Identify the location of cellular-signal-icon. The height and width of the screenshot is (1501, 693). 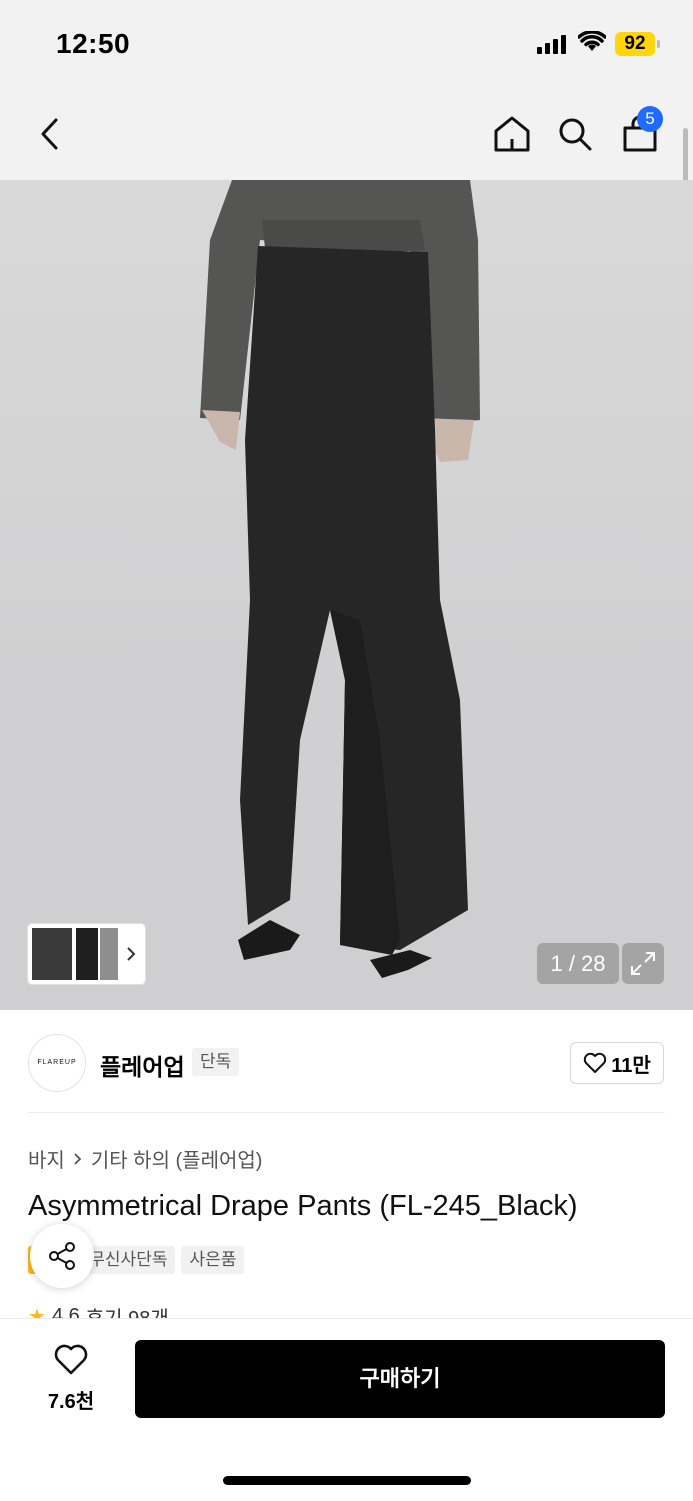
(553, 44).